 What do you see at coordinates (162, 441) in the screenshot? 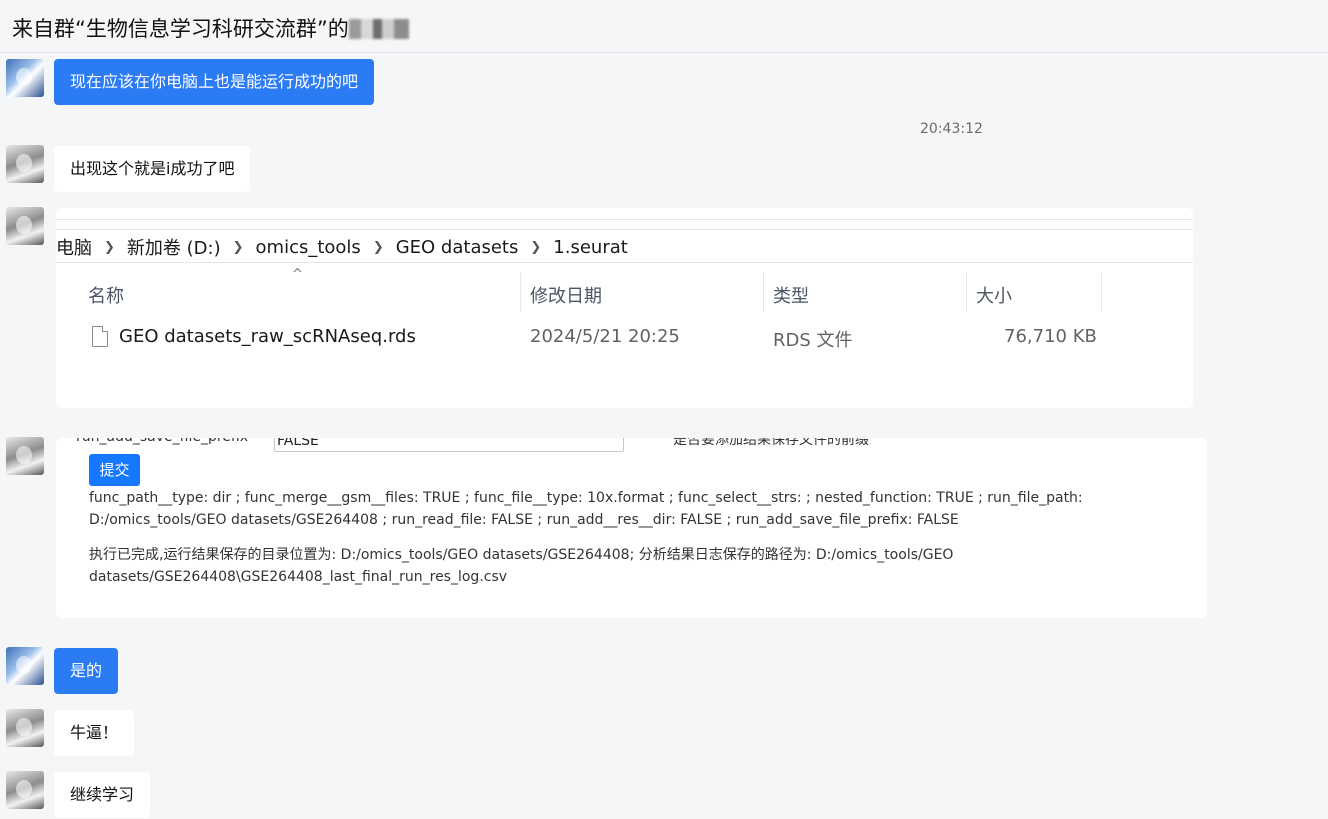
I see `field-label: run_add_save_file_prefix` at bounding box center [162, 441].